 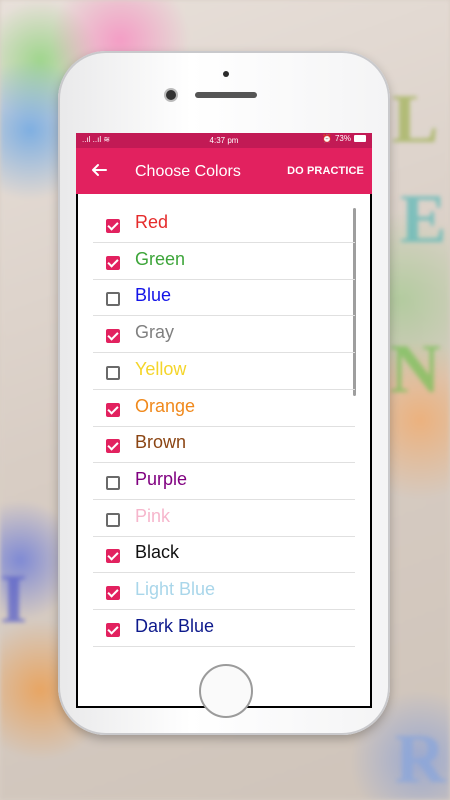 What do you see at coordinates (224, 335) in the screenshot?
I see `color-item: Gray` at bounding box center [224, 335].